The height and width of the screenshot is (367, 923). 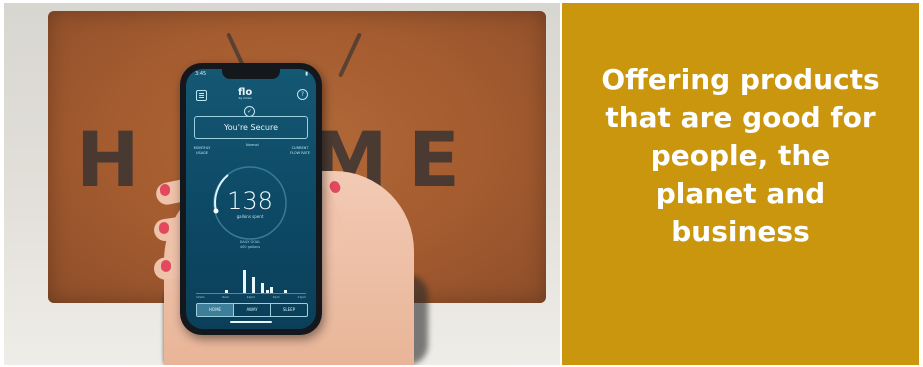 What do you see at coordinates (109, 159) in the screenshot?
I see `doormat-letter-h: H` at bounding box center [109, 159].